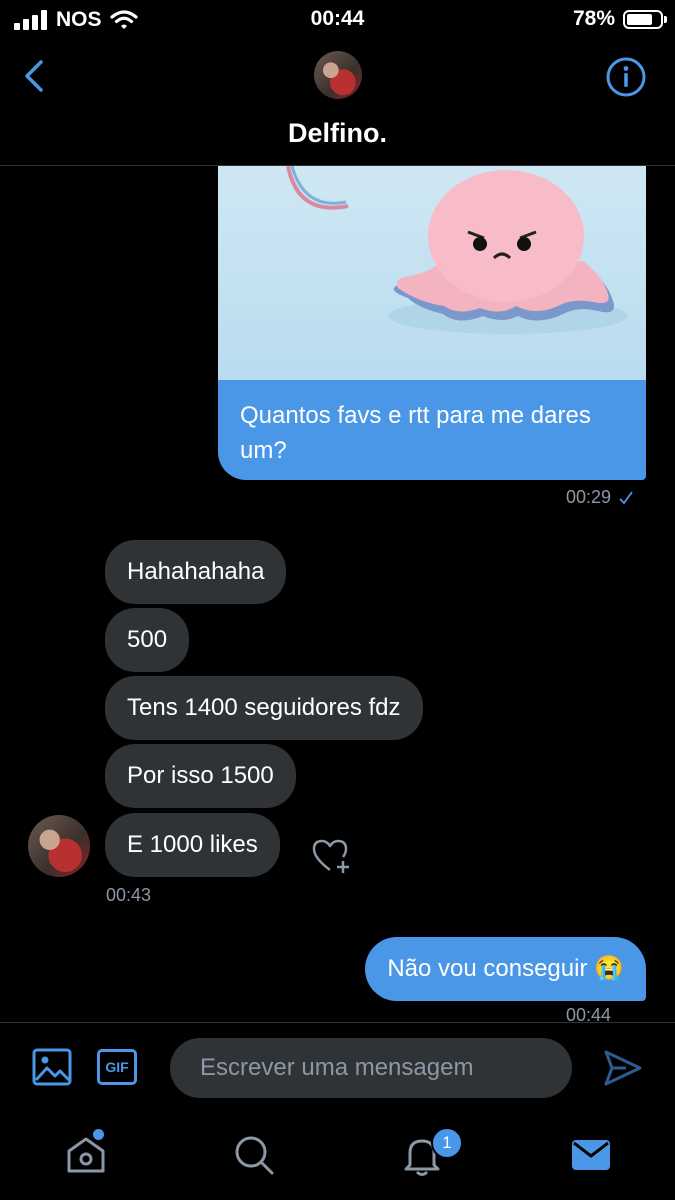 The width and height of the screenshot is (675, 1200). What do you see at coordinates (645, 19) in the screenshot?
I see `battery-icon` at bounding box center [645, 19].